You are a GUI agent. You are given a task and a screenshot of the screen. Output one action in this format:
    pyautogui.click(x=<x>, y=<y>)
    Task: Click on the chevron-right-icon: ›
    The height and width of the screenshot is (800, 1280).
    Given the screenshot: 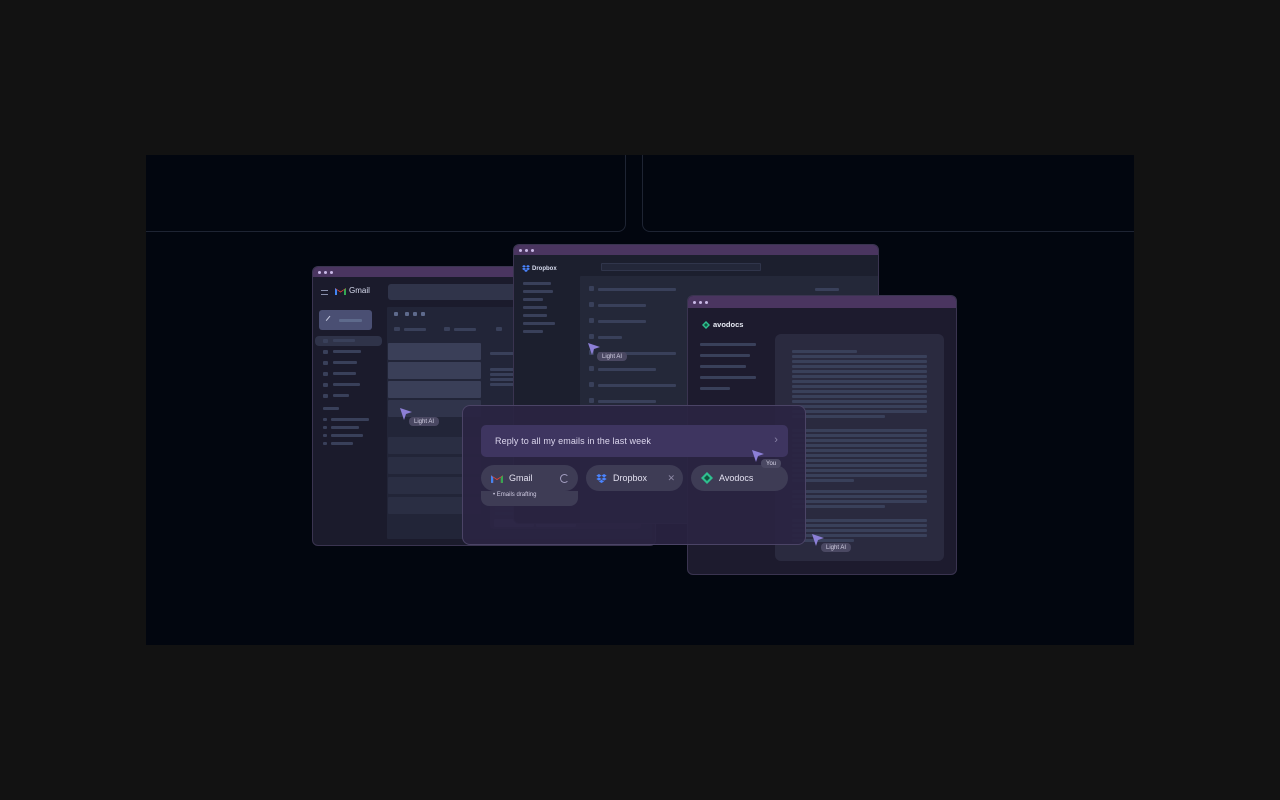 What is the action you would take?
    pyautogui.click(x=776, y=440)
    